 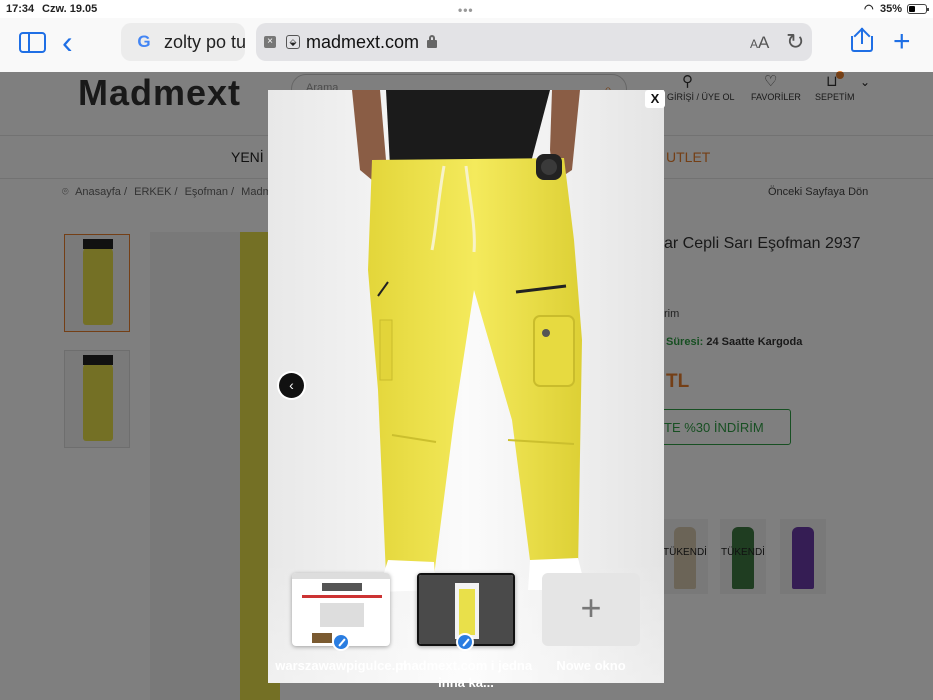 I want to click on multitasking-dots-icon: •••, so click(x=466, y=10).